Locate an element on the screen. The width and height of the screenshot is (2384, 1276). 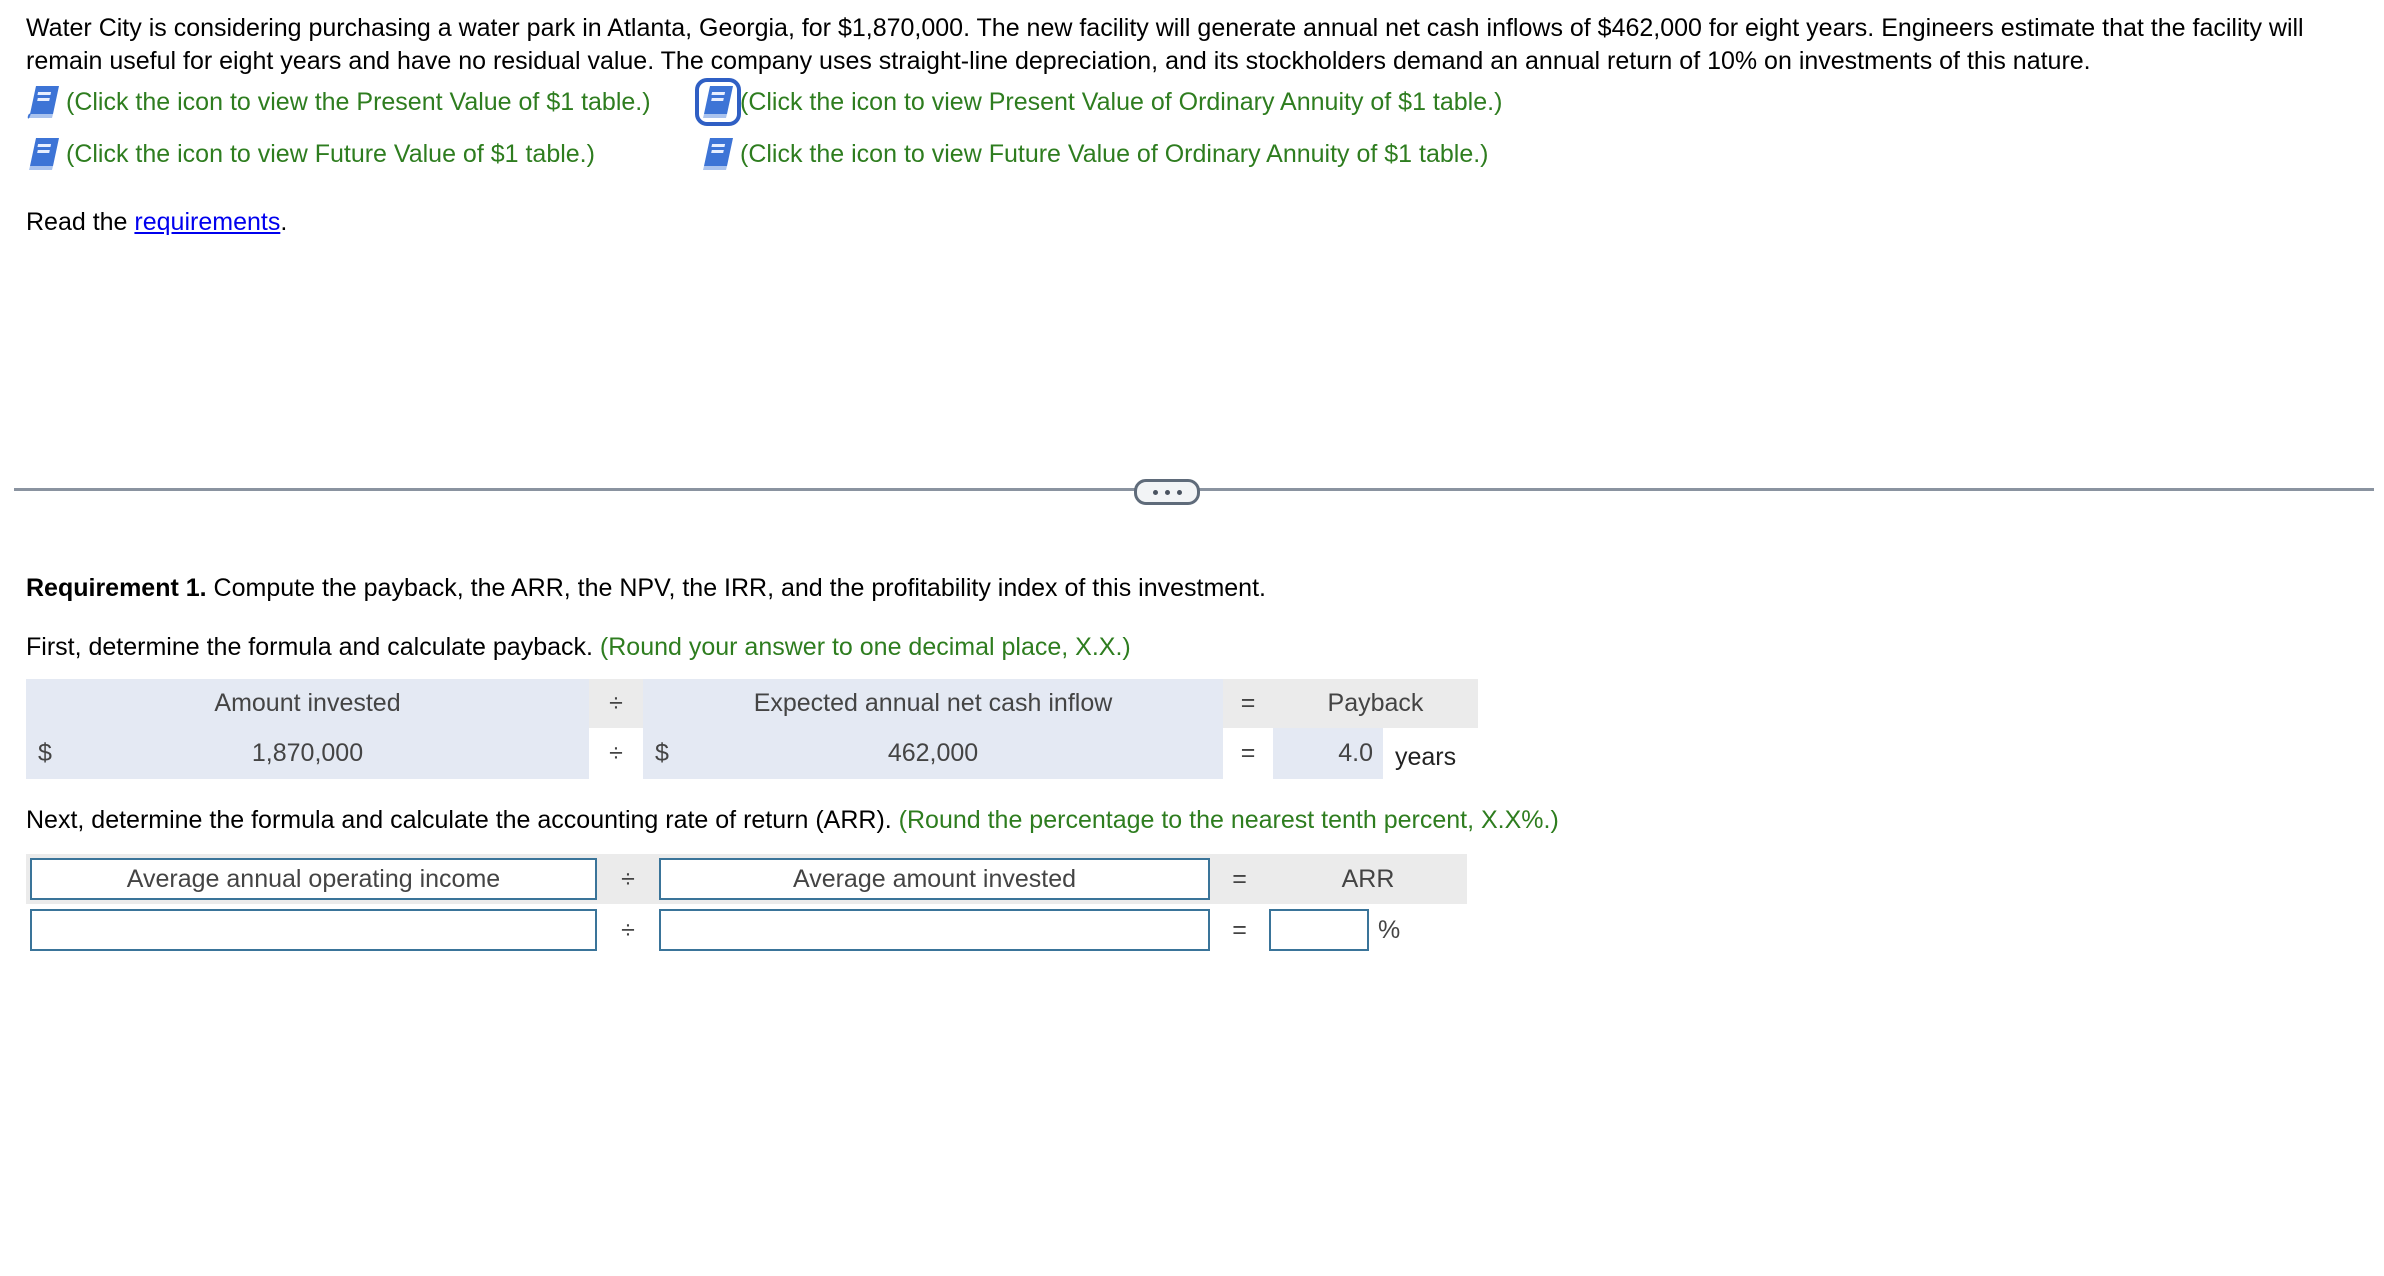
row-divide: ÷ is located at coordinates (616, 753).